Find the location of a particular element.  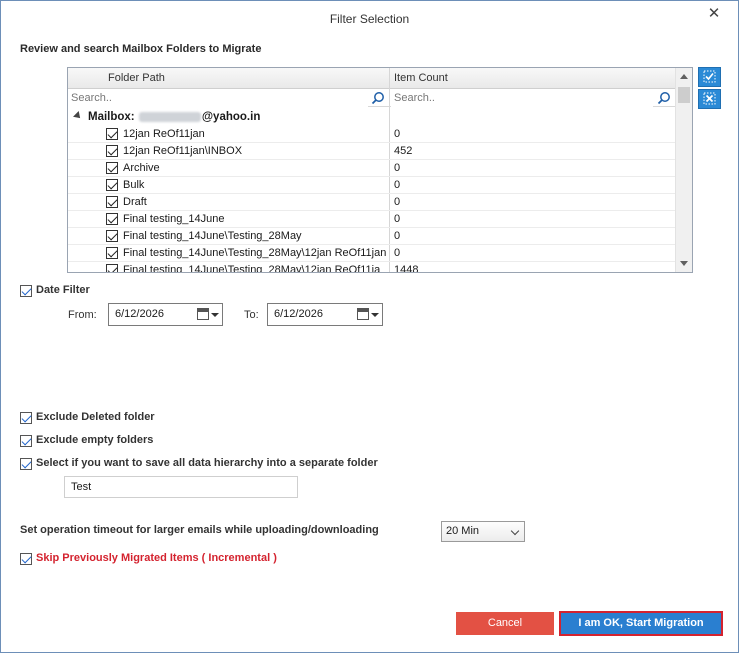

folder-row: Bulk 0 is located at coordinates (372, 185).